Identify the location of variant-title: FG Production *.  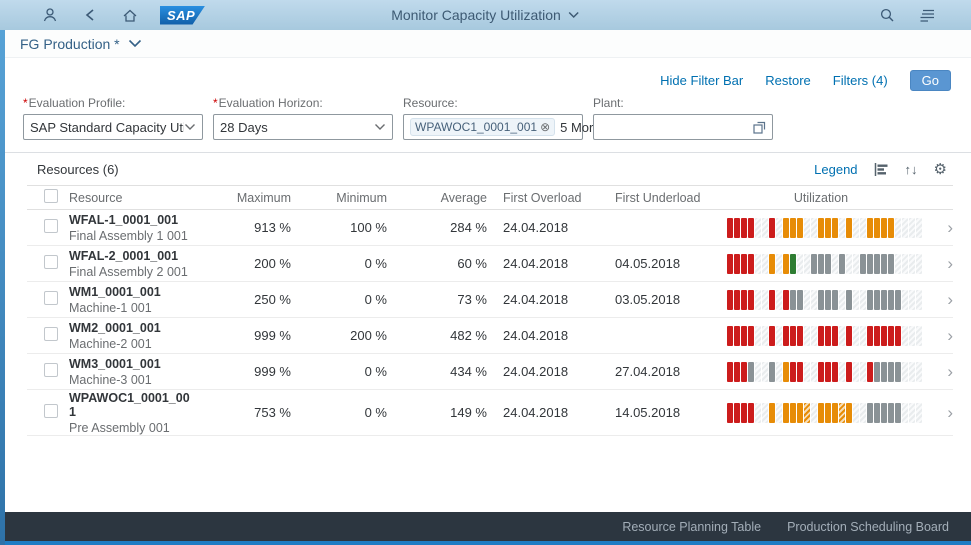
(70, 44).